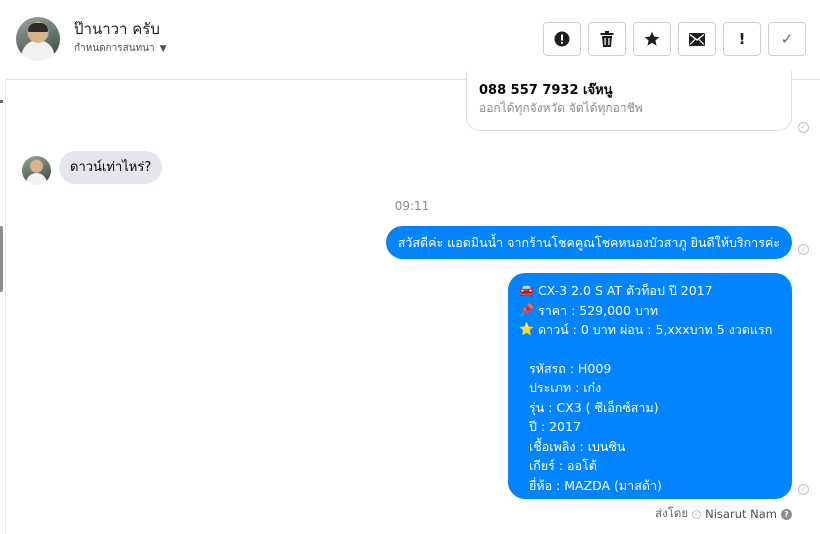 This screenshot has height=534, width=820. I want to click on contact-name: ป๊านาวา ครับ, so click(117, 29).